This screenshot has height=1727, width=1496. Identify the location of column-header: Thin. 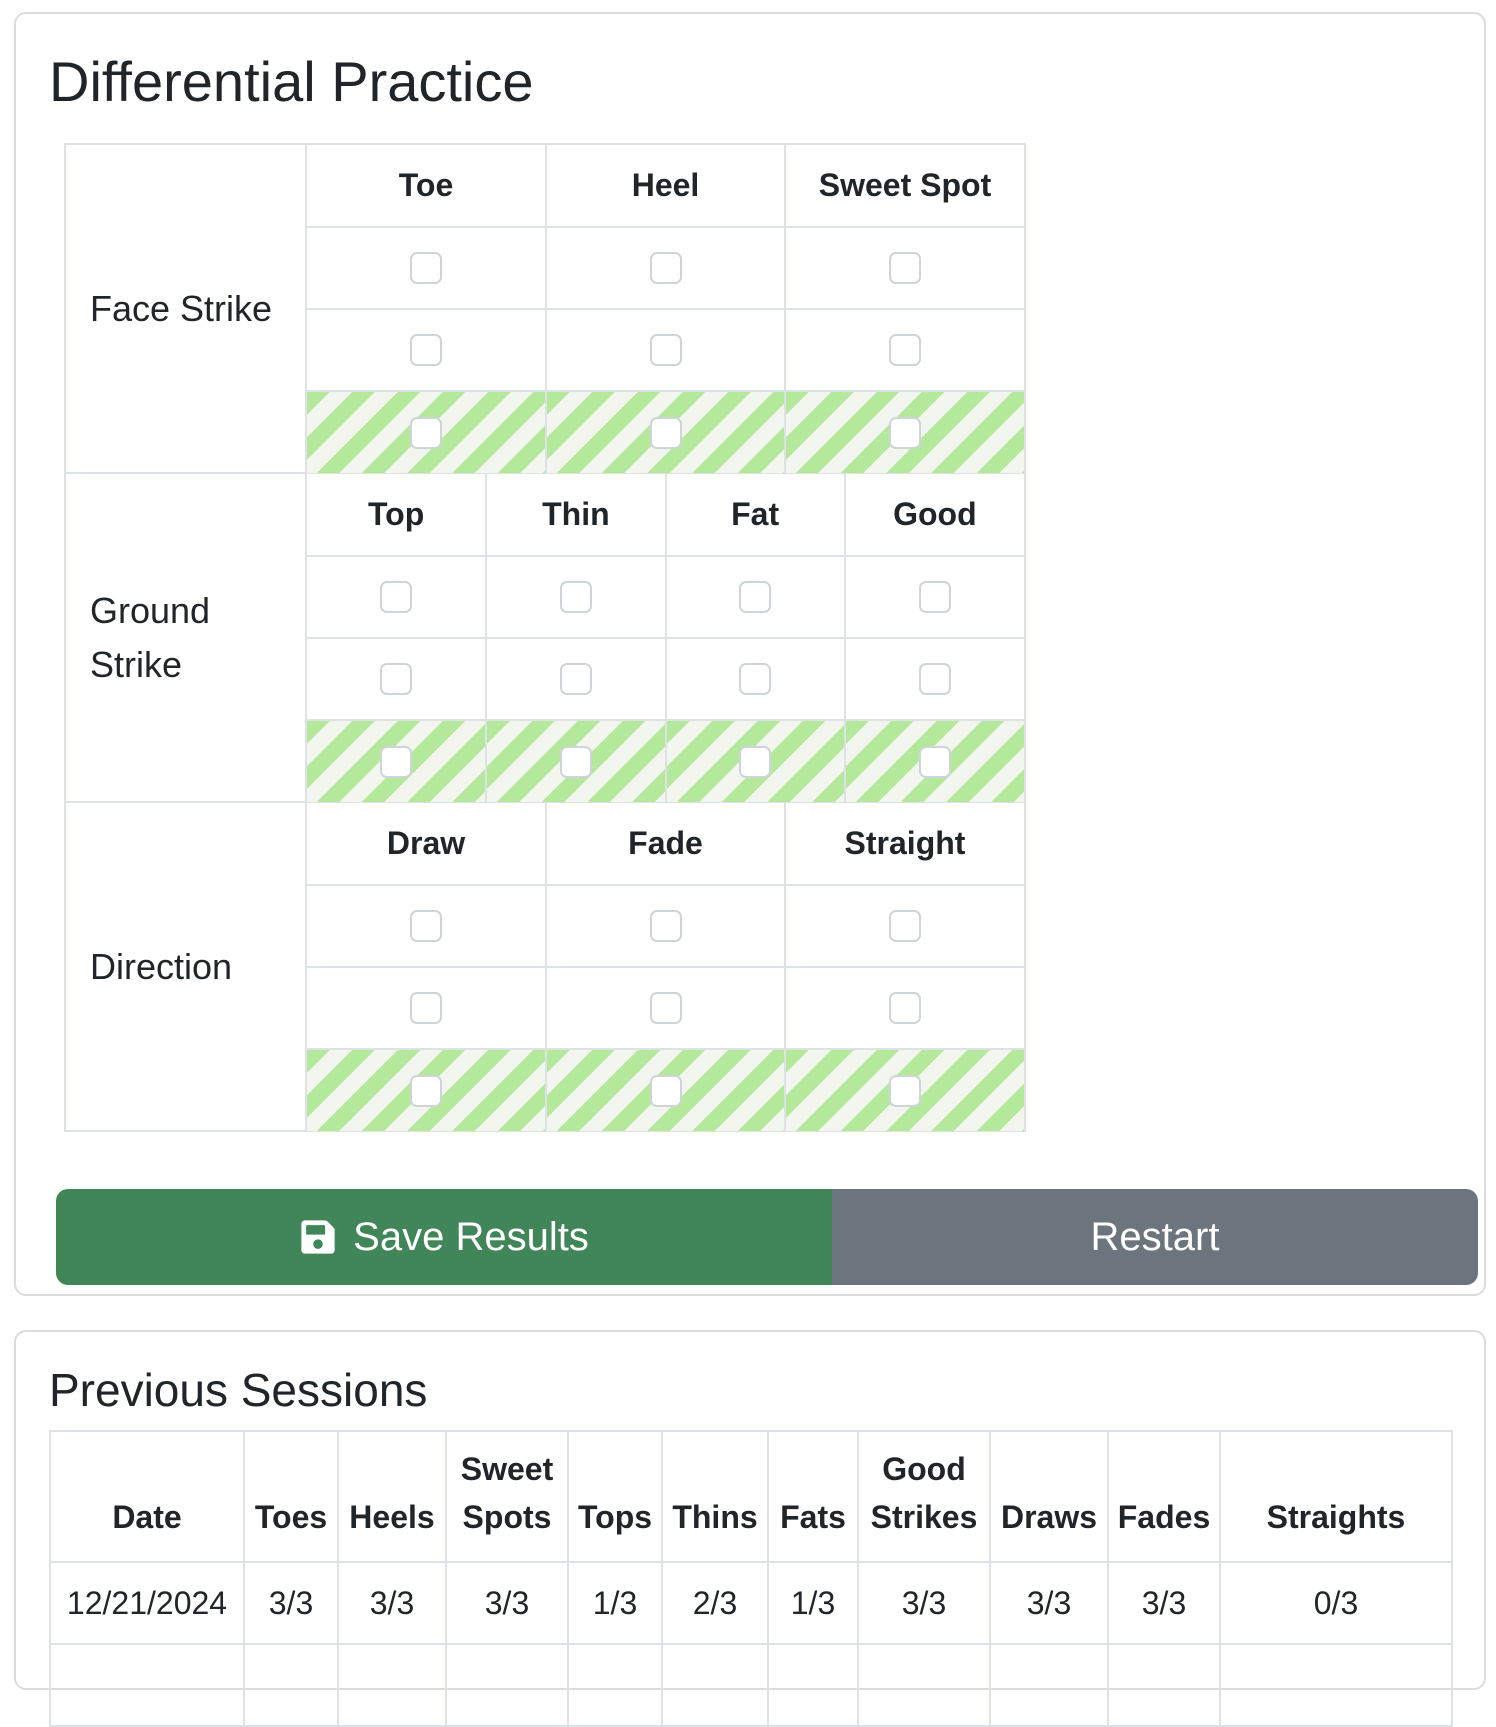
(576, 515).